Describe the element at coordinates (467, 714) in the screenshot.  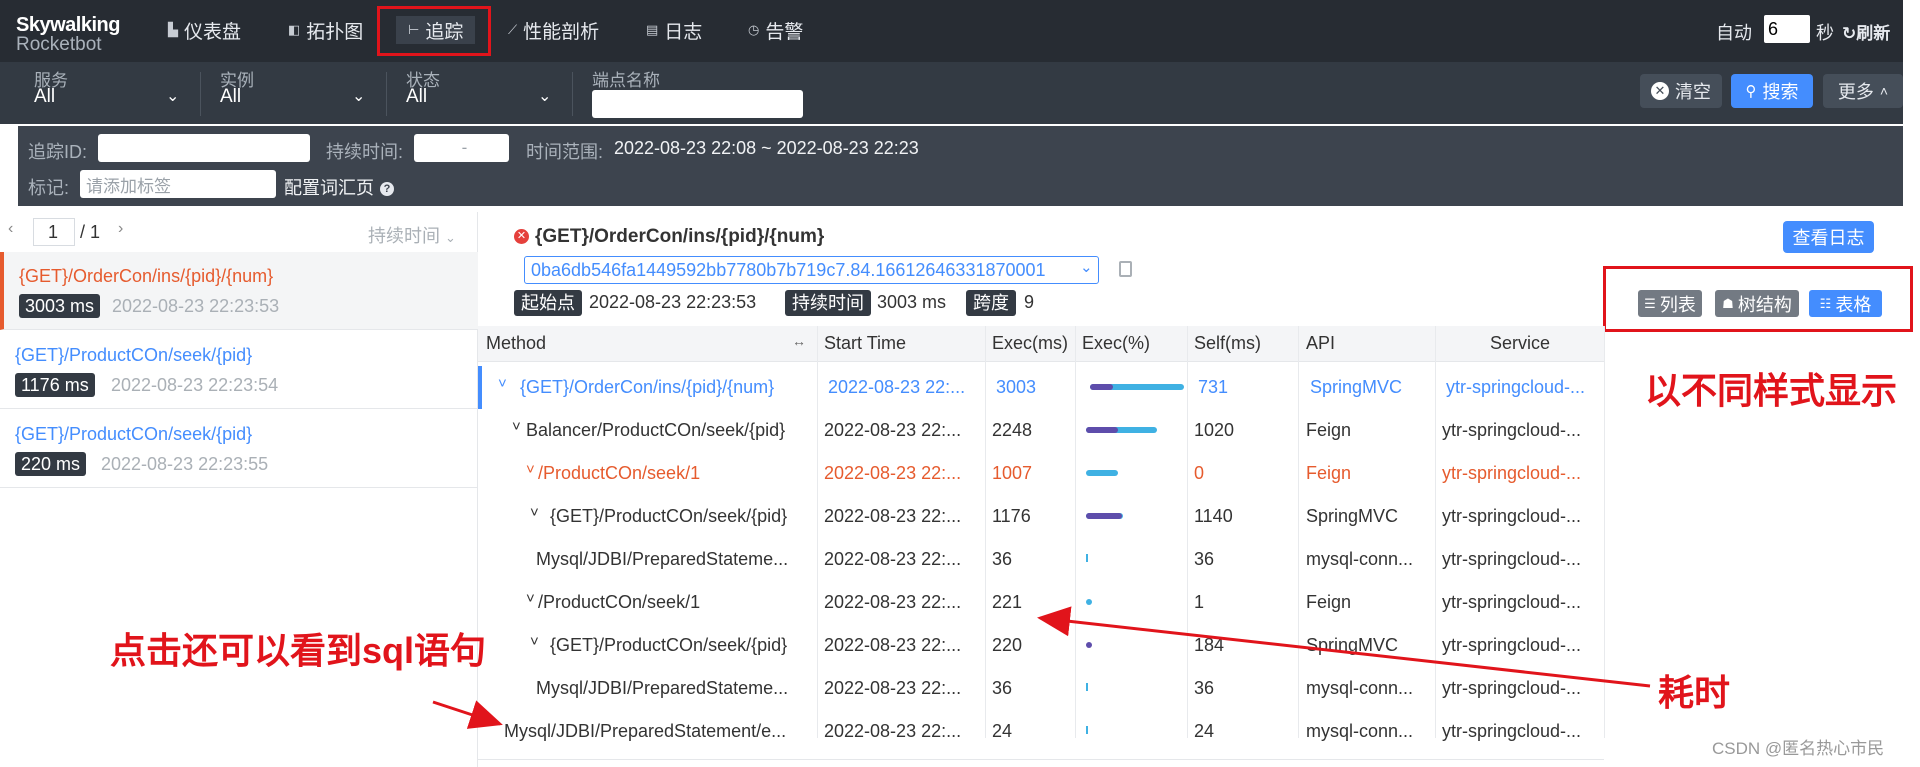
I see `arrow-sql` at that location.